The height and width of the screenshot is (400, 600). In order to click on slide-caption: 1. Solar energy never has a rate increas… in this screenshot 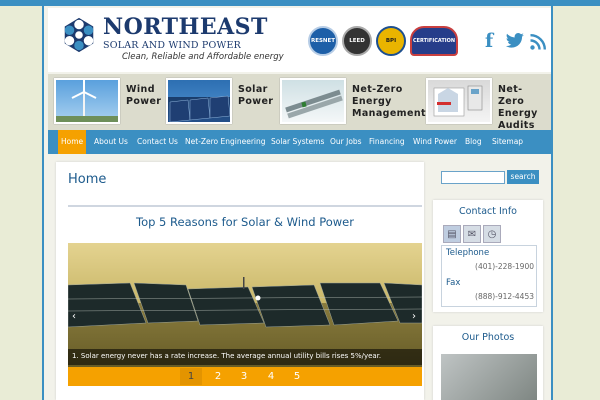, I will do `click(227, 356)`.